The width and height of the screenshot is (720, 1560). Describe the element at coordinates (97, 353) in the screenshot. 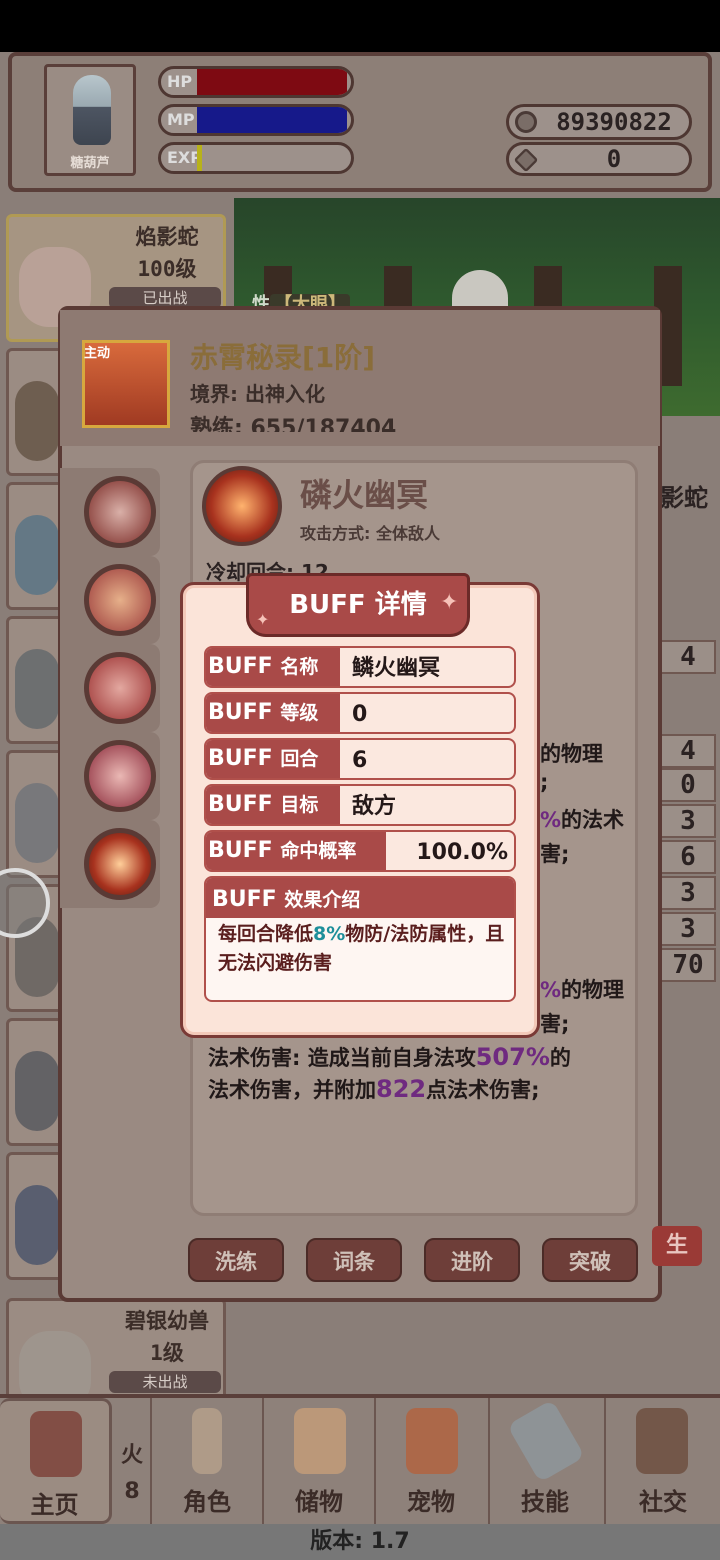

I see `skill-tag: 主动` at that location.